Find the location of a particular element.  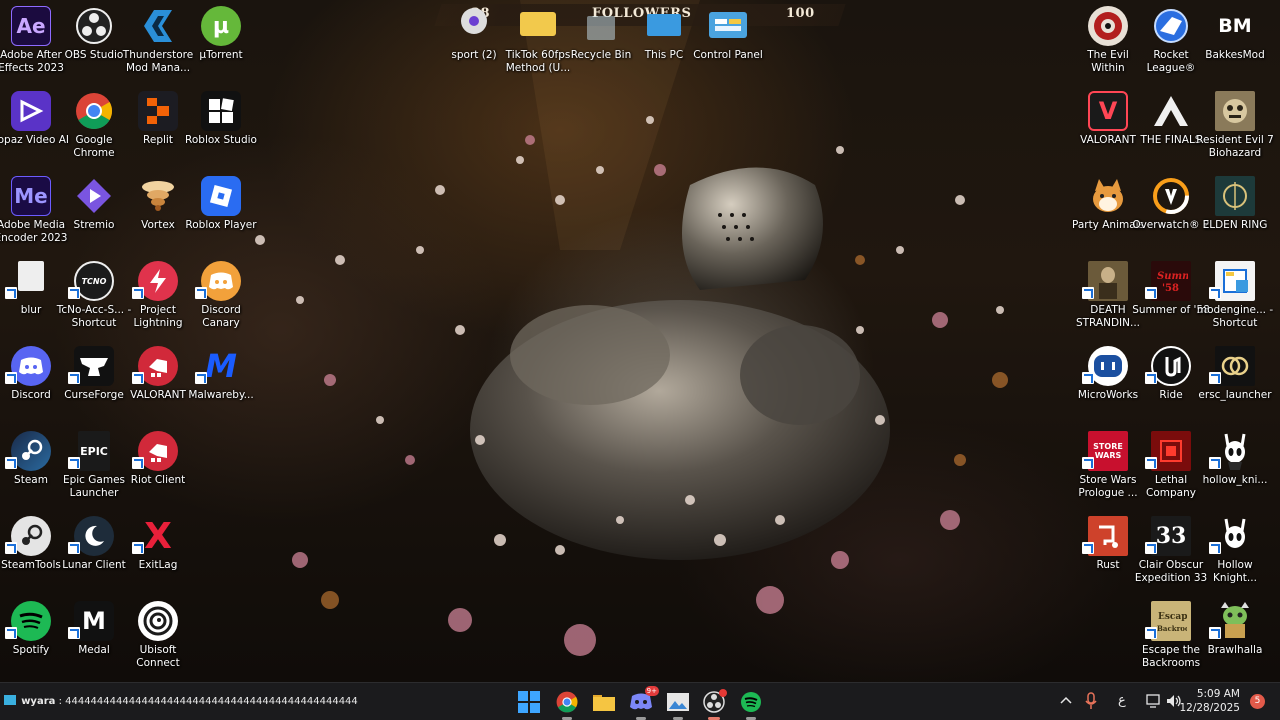

taskbar-spotify is located at coordinates (751, 704).